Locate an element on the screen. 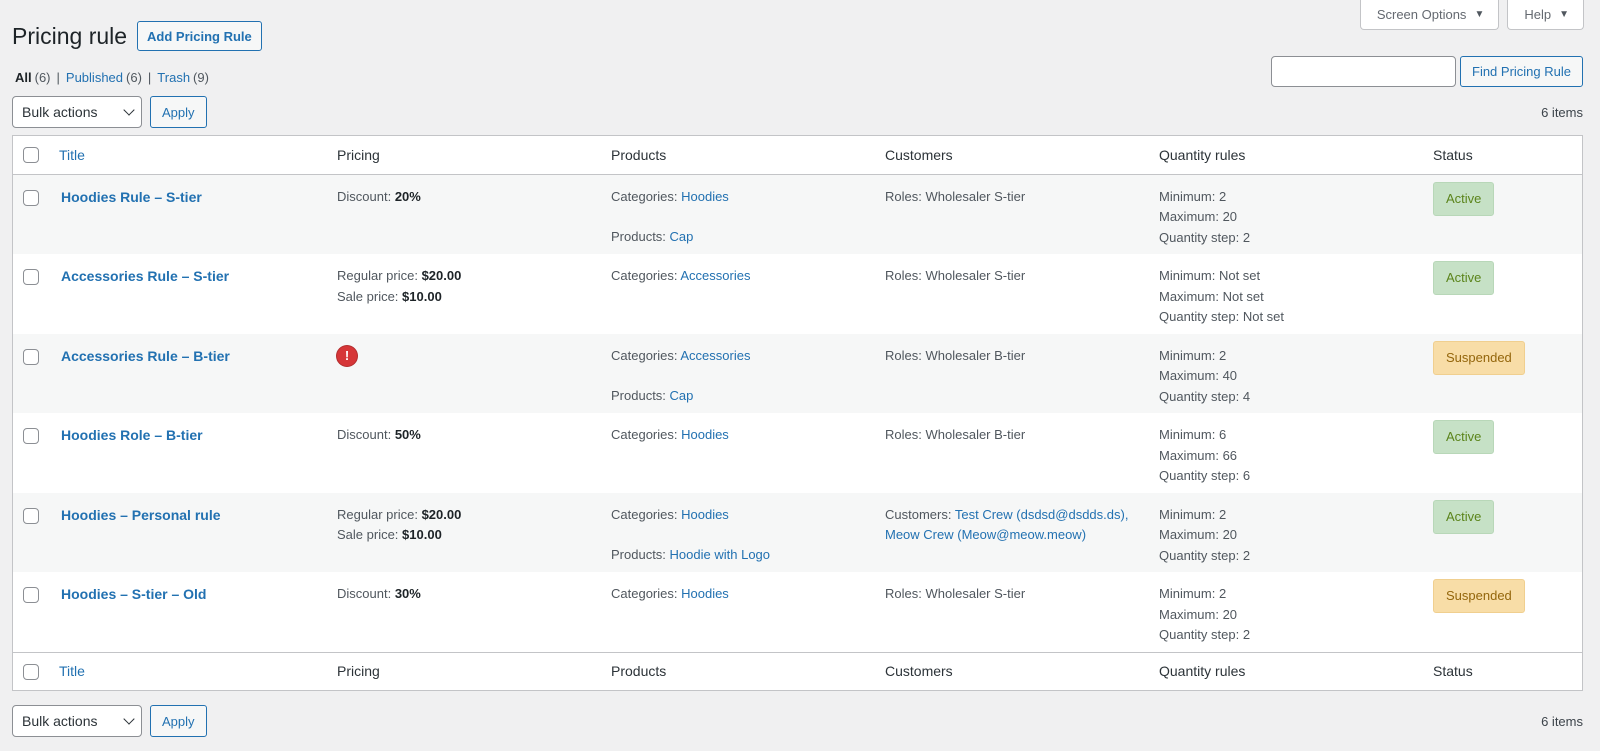  quantity-cell: Minimum: 6 Maximum: 66 Quantity step: 6 is located at coordinates (1286, 453).